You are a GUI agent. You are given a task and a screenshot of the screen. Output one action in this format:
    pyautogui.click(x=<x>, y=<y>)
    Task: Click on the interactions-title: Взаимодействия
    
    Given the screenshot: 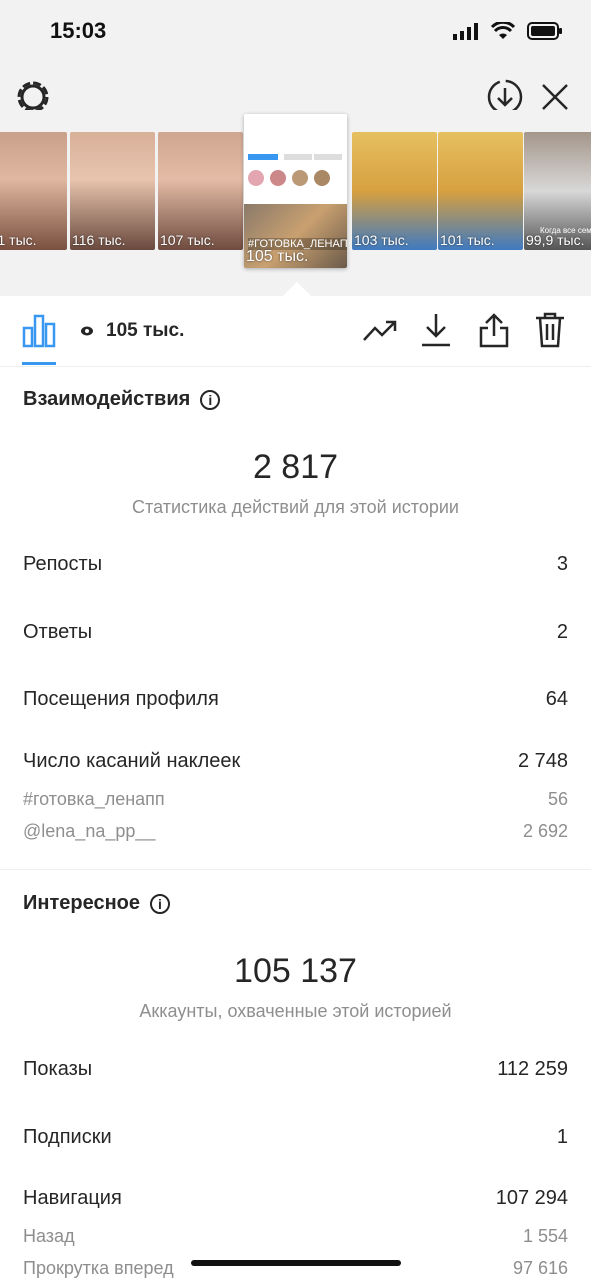 What is the action you would take?
    pyautogui.click(x=107, y=399)
    